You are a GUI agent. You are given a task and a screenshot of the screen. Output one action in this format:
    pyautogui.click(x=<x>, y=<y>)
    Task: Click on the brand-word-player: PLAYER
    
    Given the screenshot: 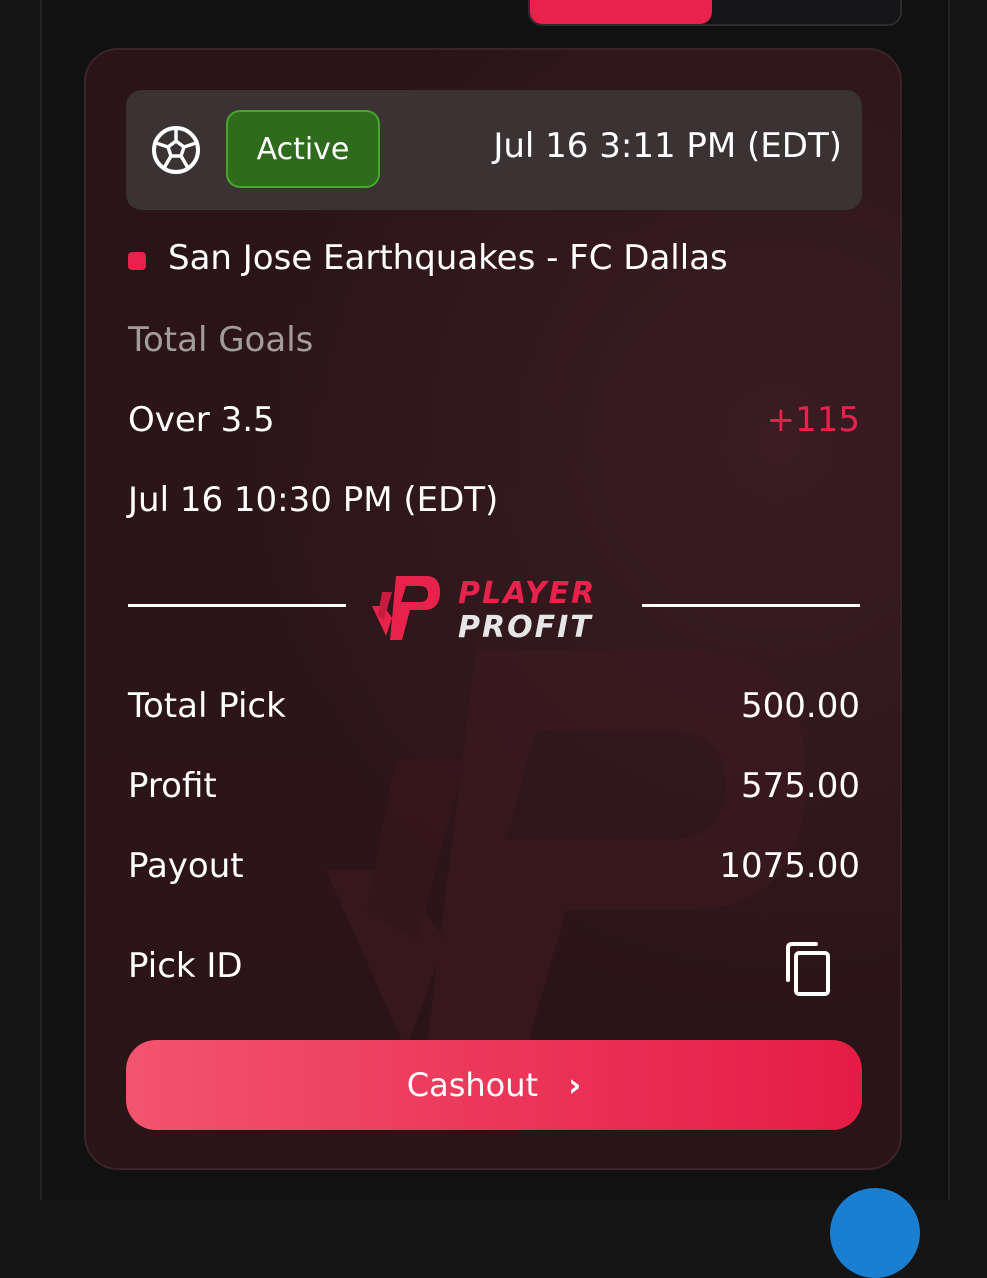 What is the action you would take?
    pyautogui.click(x=527, y=593)
    